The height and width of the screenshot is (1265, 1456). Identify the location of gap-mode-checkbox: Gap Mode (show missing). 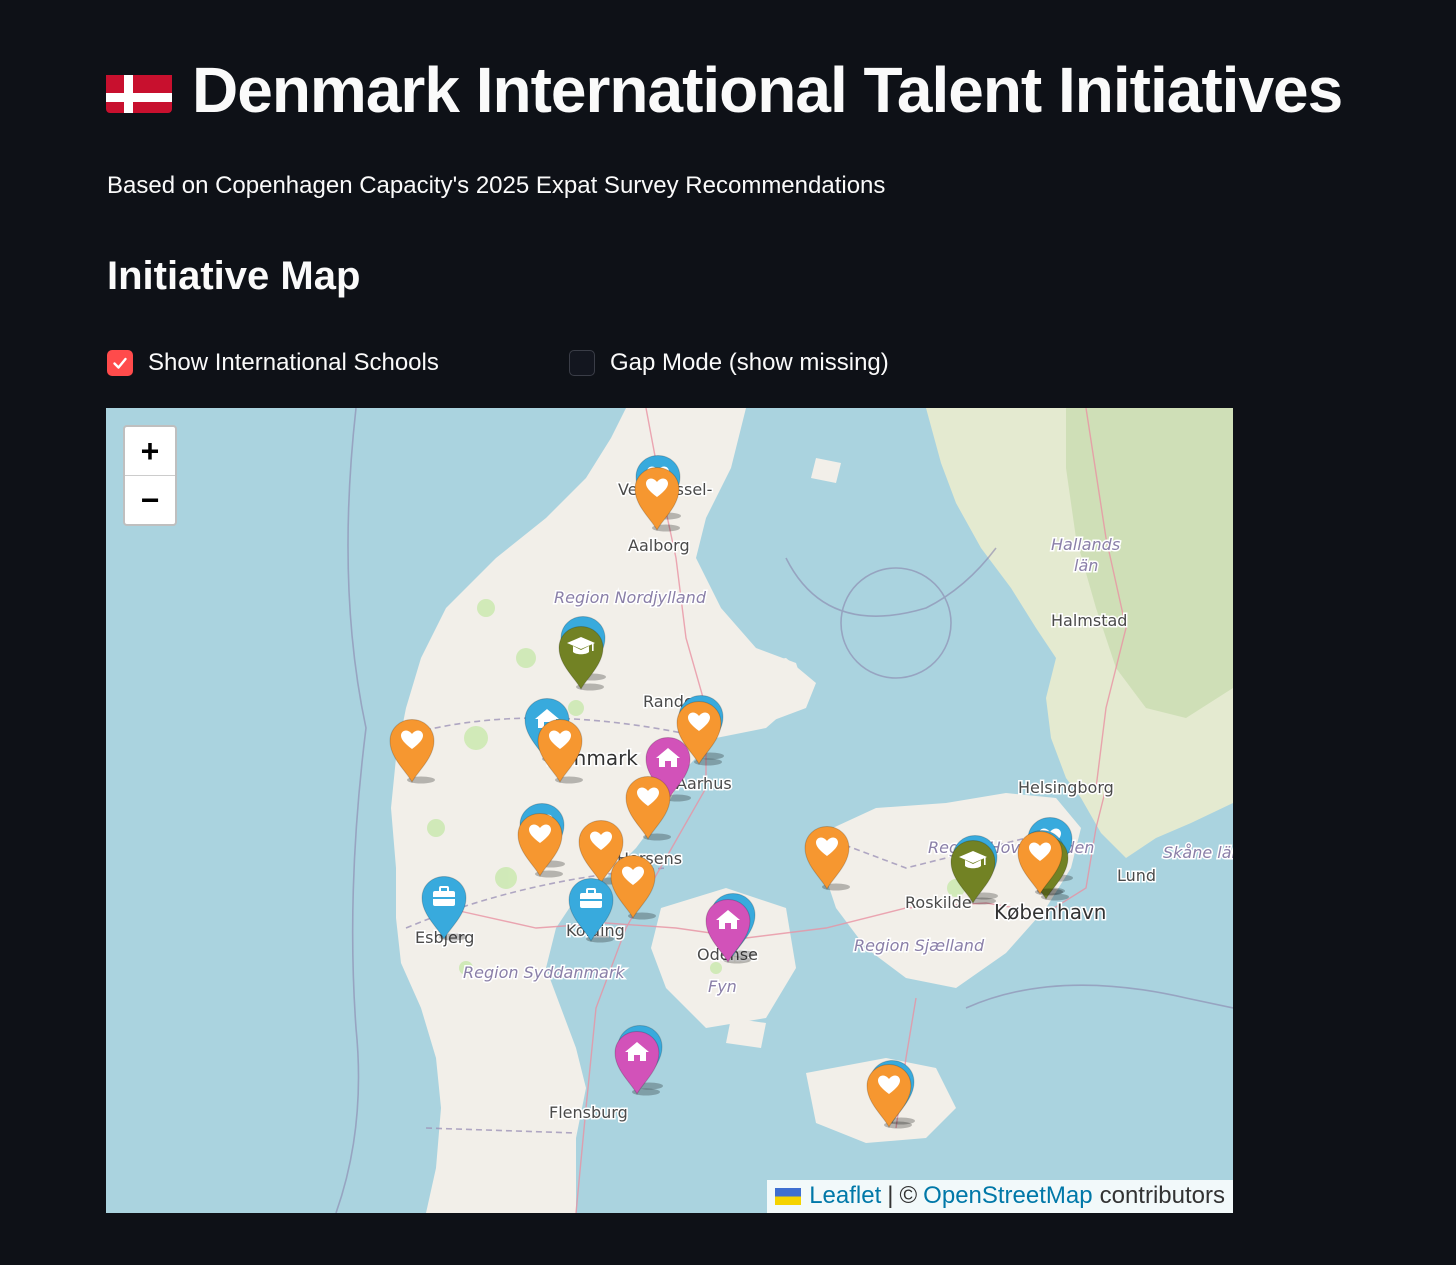
(729, 363).